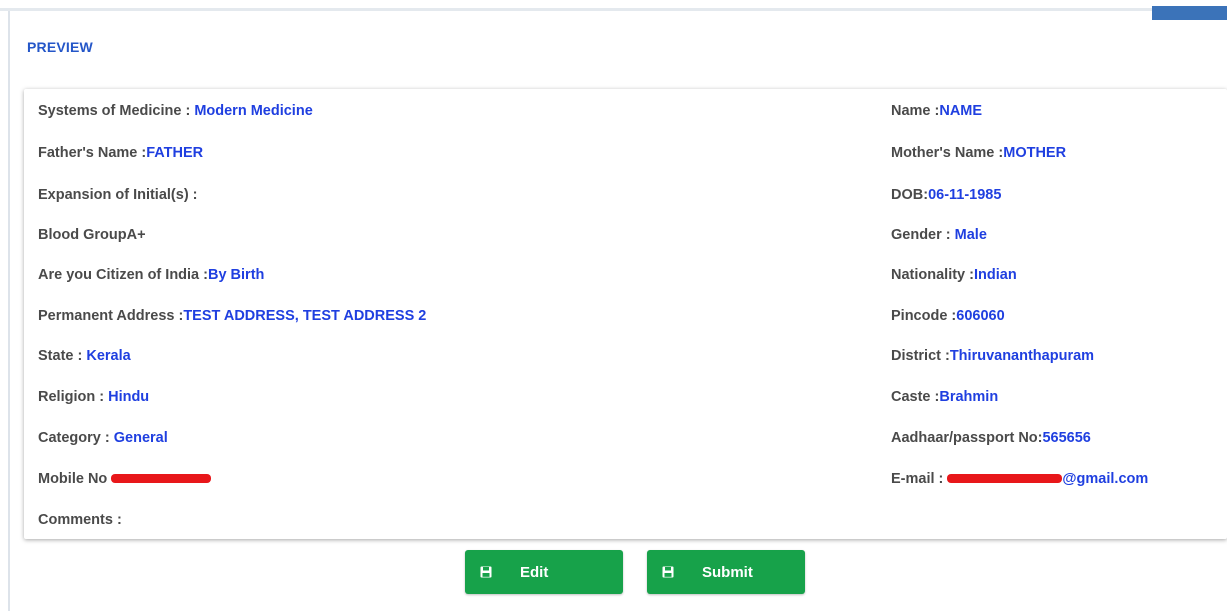 The image size is (1227, 611). What do you see at coordinates (967, 438) in the screenshot?
I see `field-label: Aadhaar/passport No:` at bounding box center [967, 438].